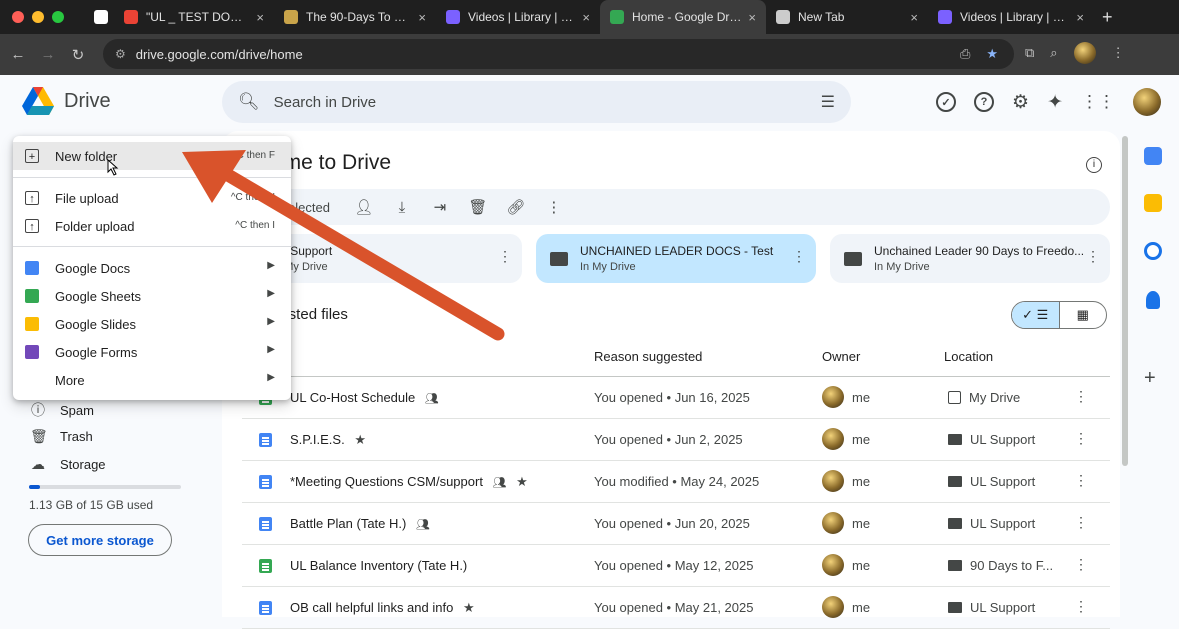 This screenshot has height=629, width=1179. What do you see at coordinates (1153, 251) in the screenshot?
I see `tasks-icon` at bounding box center [1153, 251].